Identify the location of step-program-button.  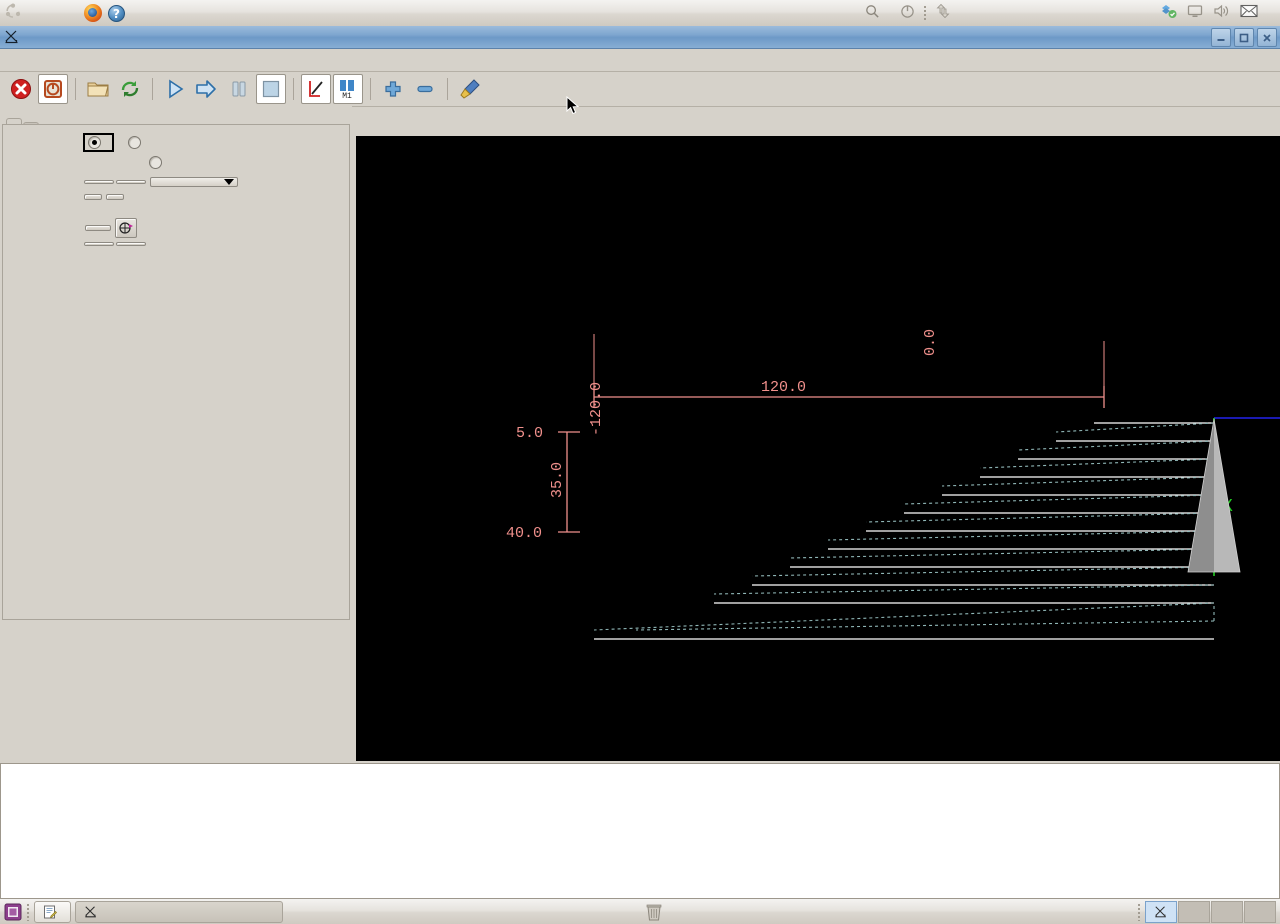
(207, 89).